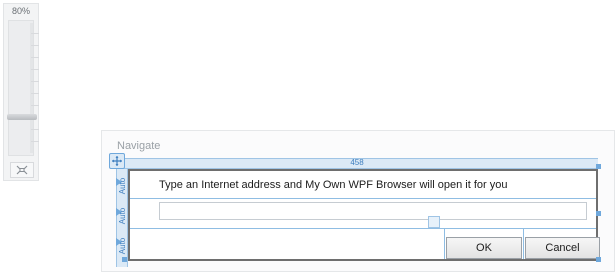 The image size is (615, 272). I want to click on ok-button: OK, so click(484, 248).